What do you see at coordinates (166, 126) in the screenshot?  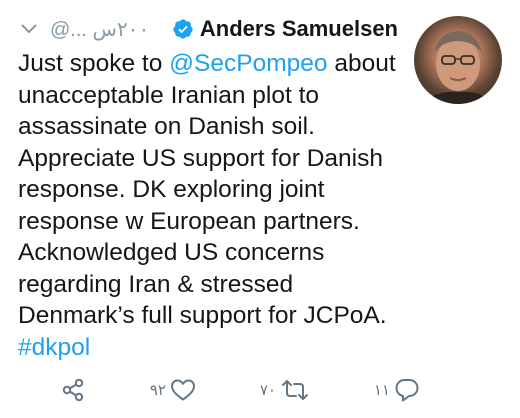 I see `tweet-text-fragment: assassinate on Danish soil.` at bounding box center [166, 126].